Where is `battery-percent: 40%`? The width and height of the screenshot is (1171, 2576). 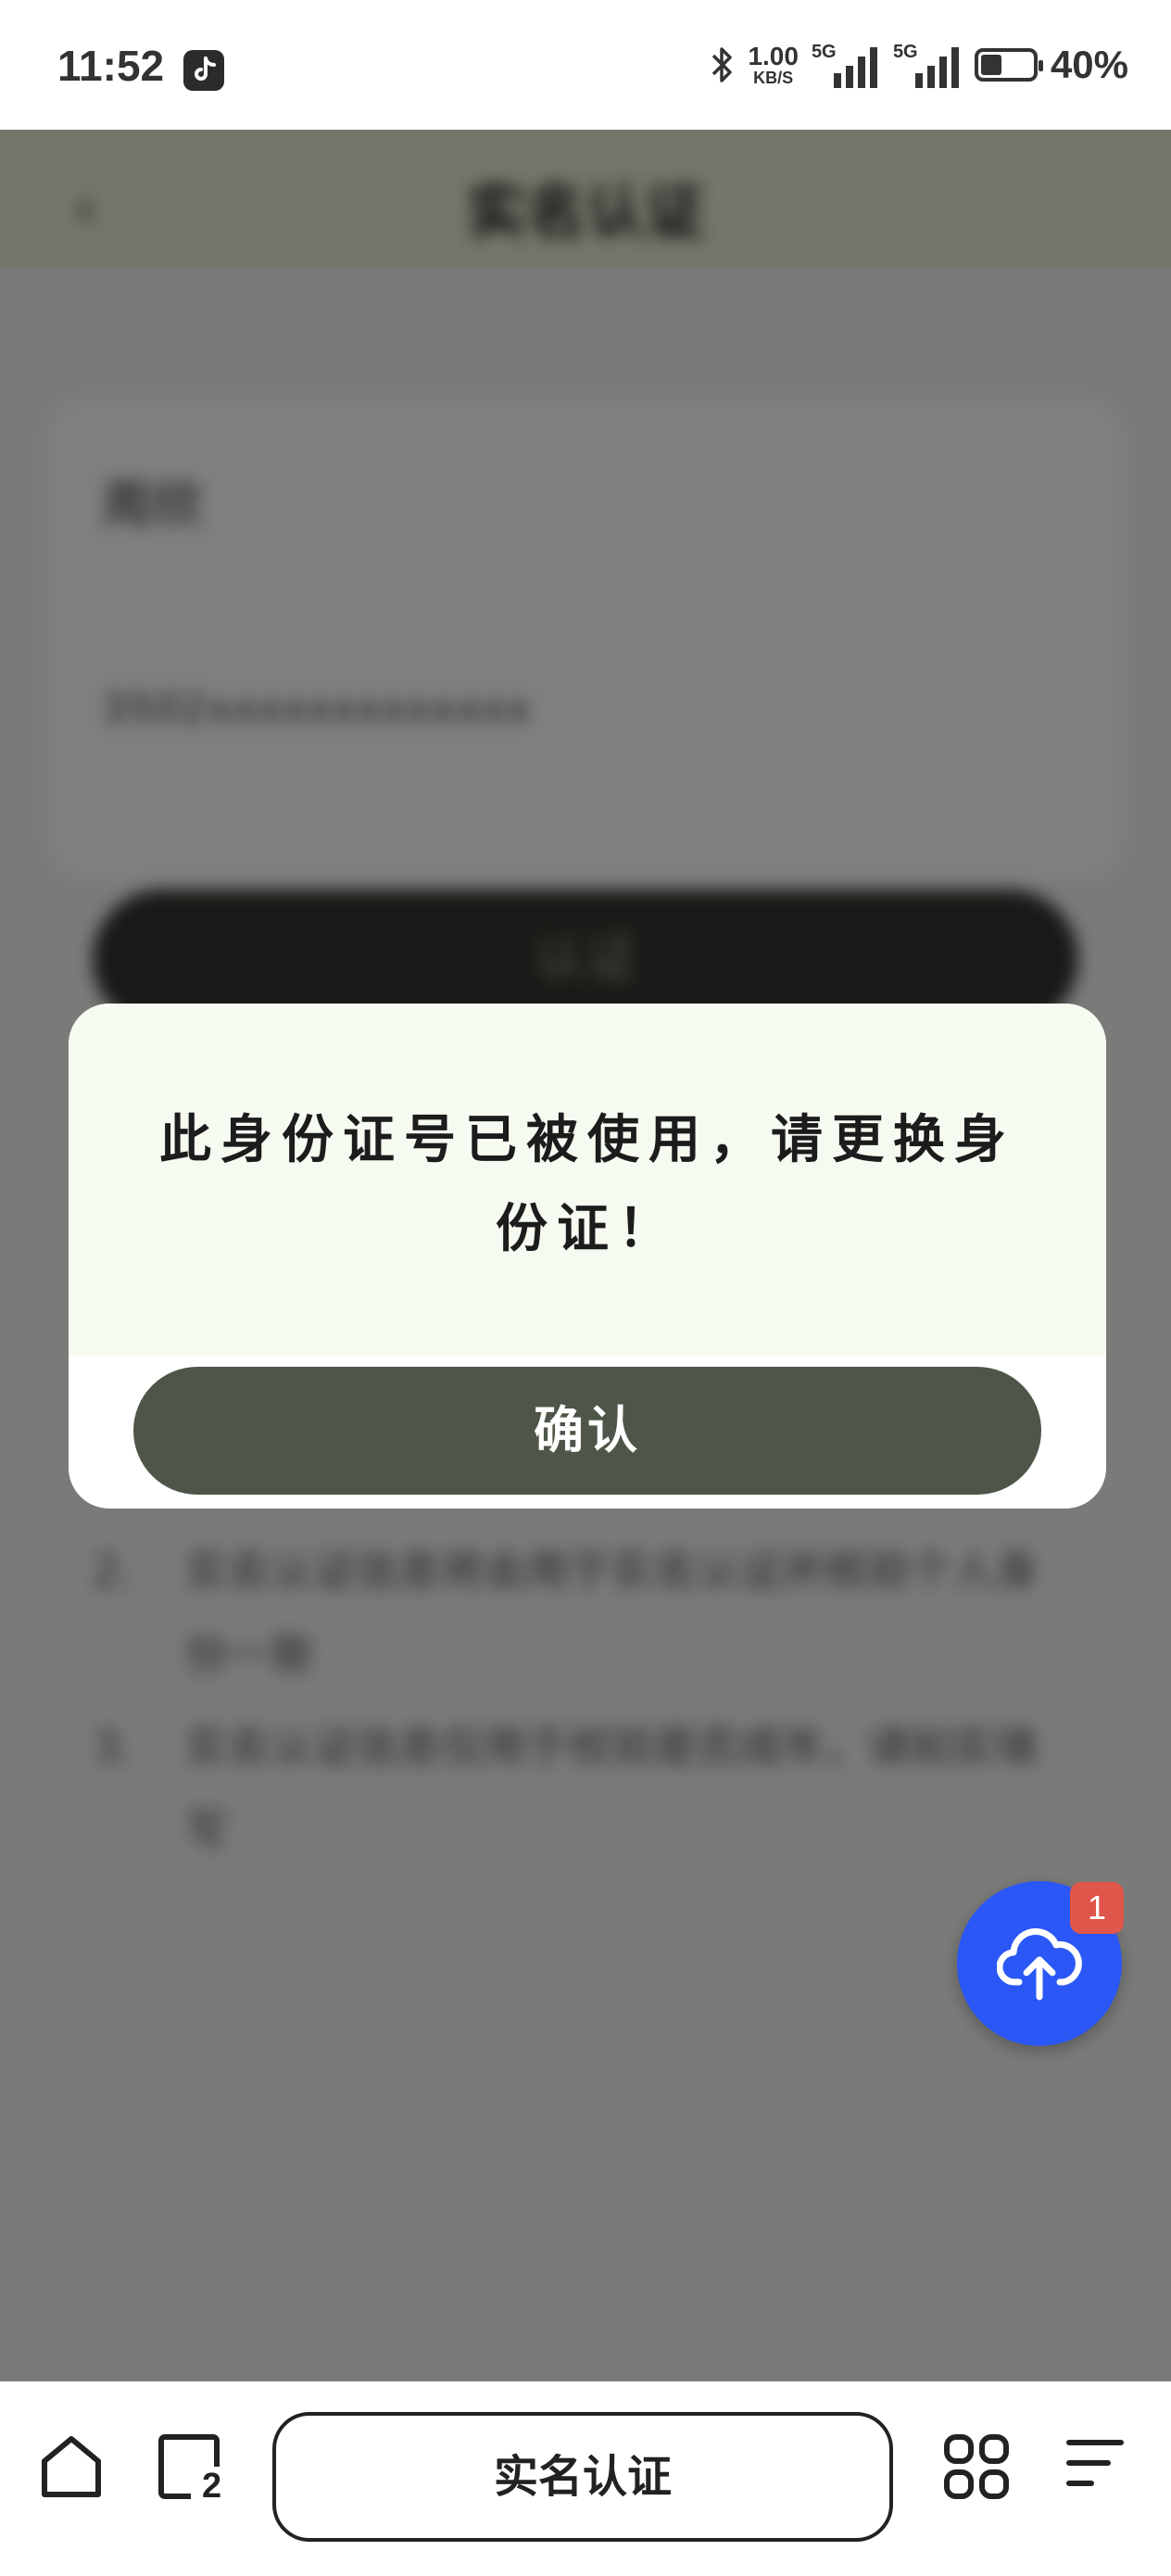 battery-percent: 40% is located at coordinates (1089, 64).